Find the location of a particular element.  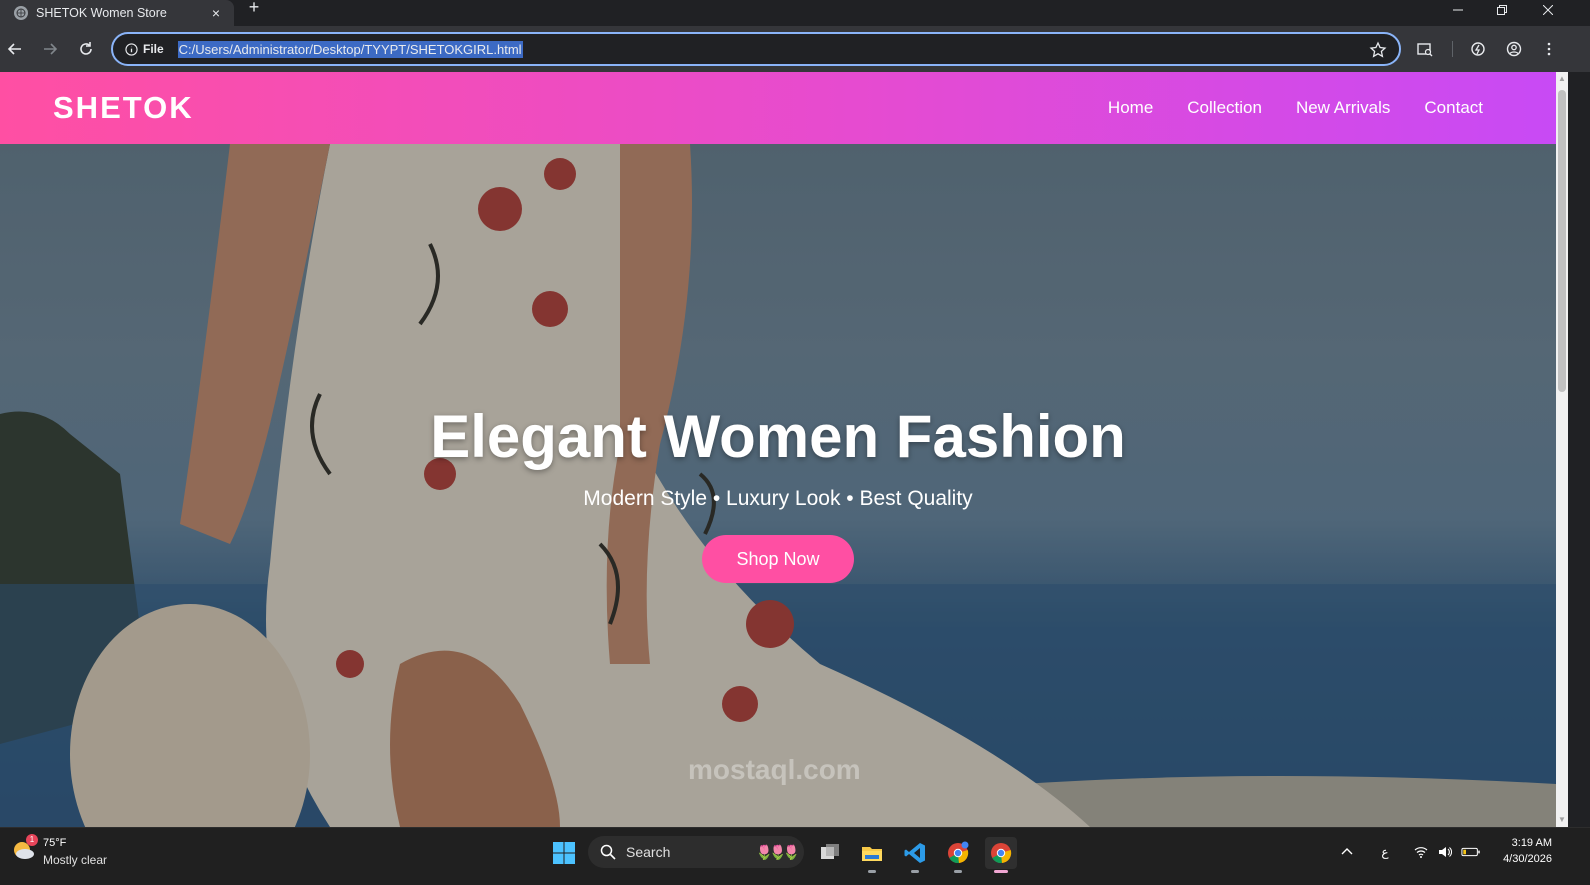

tulips-icon: 🌷🌷🌷 is located at coordinates (777, 851).